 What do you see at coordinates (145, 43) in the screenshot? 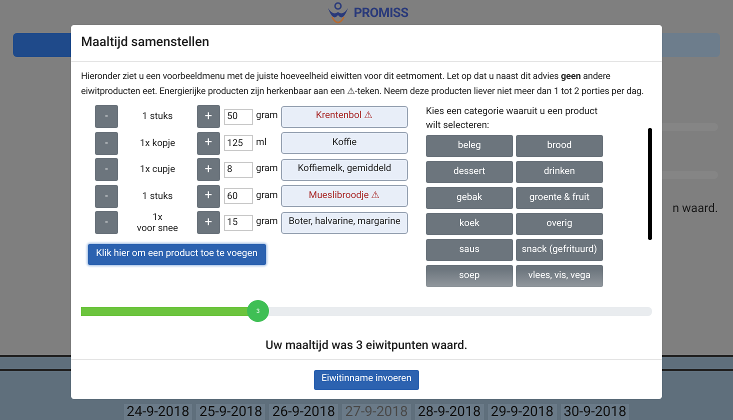
I see `dialog-title: Maaltijd samenstellen` at bounding box center [145, 43].